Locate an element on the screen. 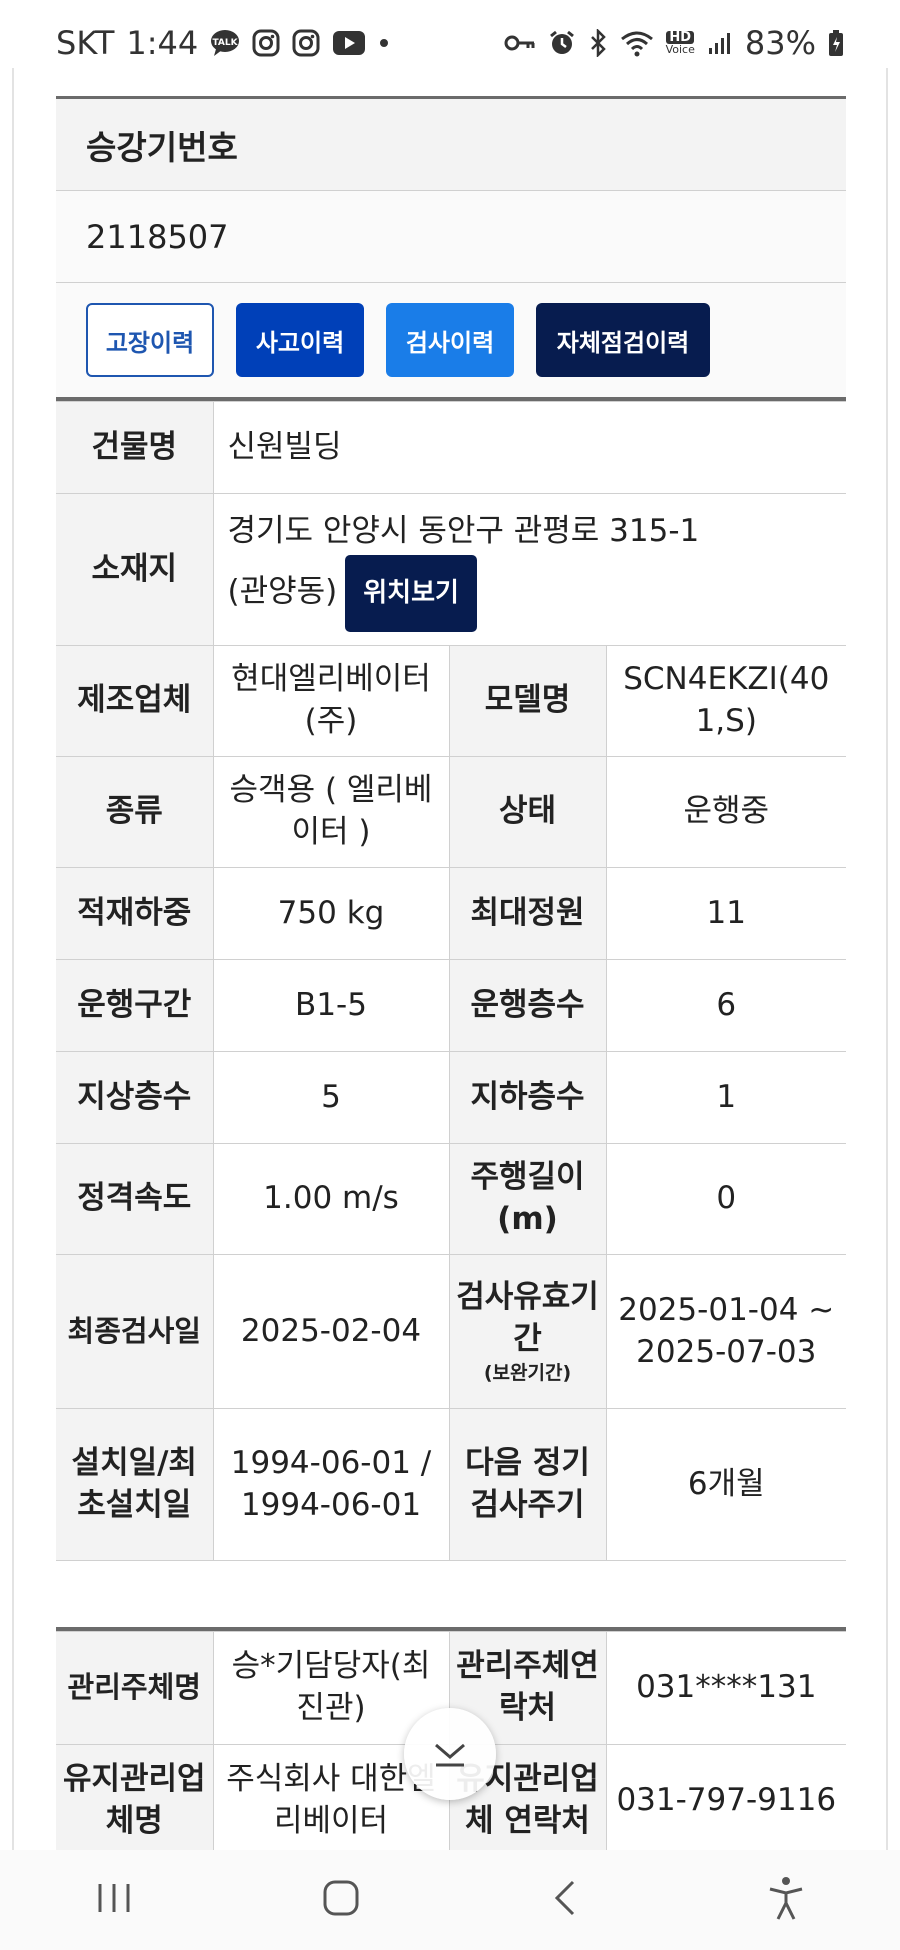  table-row: 소재지 경기도 안양시 동안구 관평로 315-1 (관양동) 위치보기 is located at coordinates (451, 569).